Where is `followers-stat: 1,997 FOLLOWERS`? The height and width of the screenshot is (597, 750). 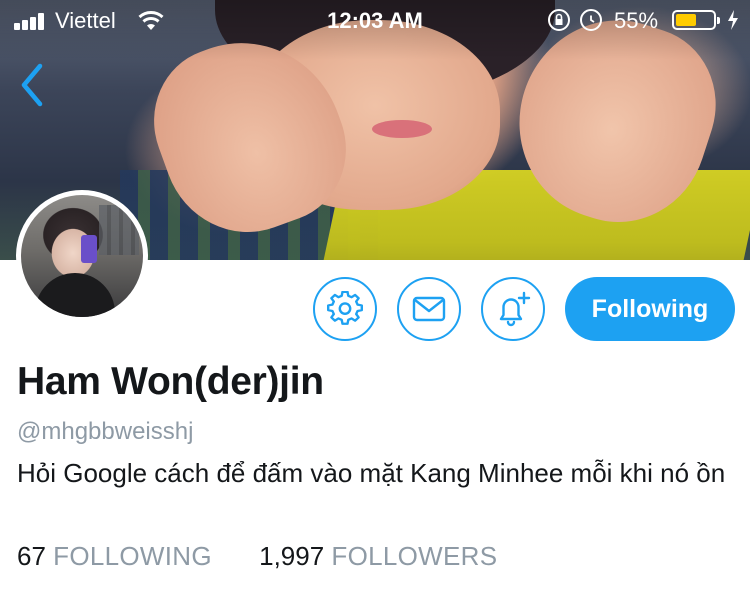 followers-stat: 1,997 FOLLOWERS is located at coordinates (378, 556).